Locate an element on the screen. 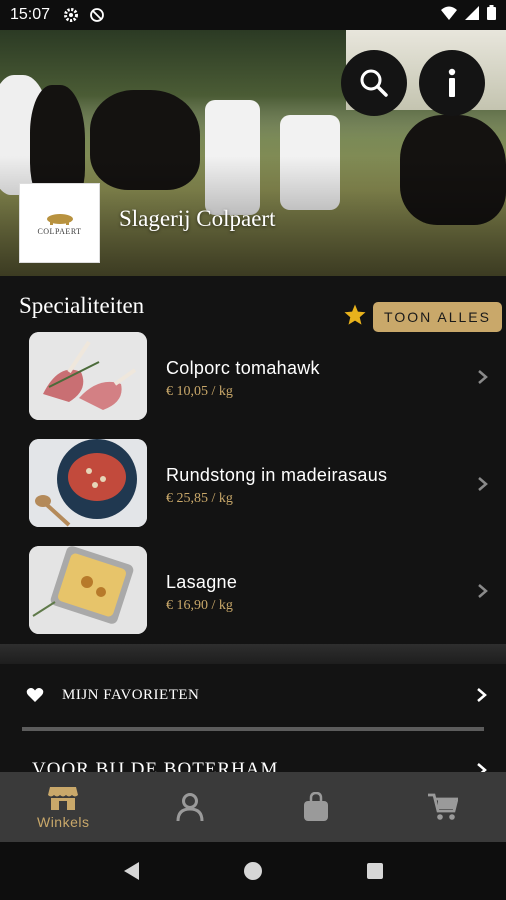 Image resolution: width=506 pixels, height=900 pixels. shop-logo: COLPAERT is located at coordinates (59, 223).